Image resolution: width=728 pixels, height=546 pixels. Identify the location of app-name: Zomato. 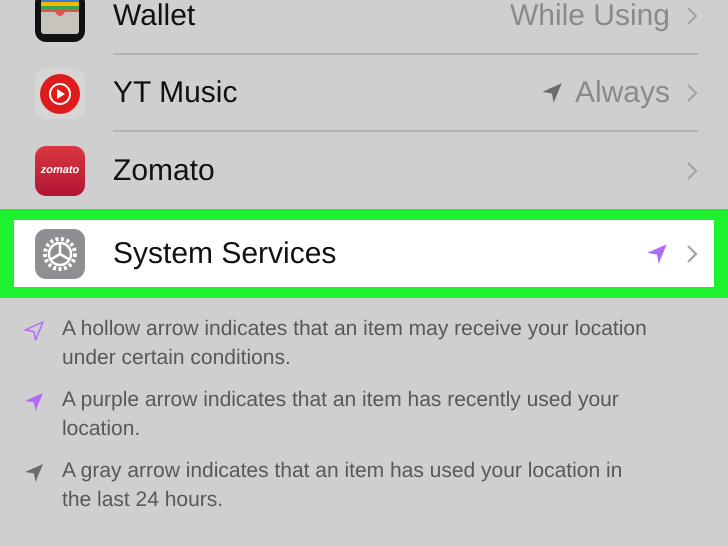
(164, 171).